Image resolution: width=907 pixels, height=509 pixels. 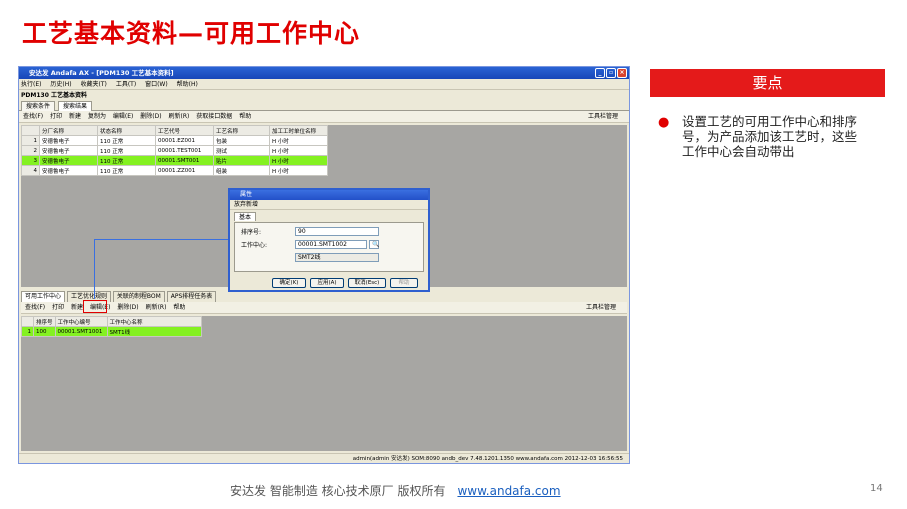 I want to click on note-bullet: ● 设置工艺的可用工作中心和排序号，为产品添加该工艺时，这些工作中心会自动带出, so click(x=763, y=136).